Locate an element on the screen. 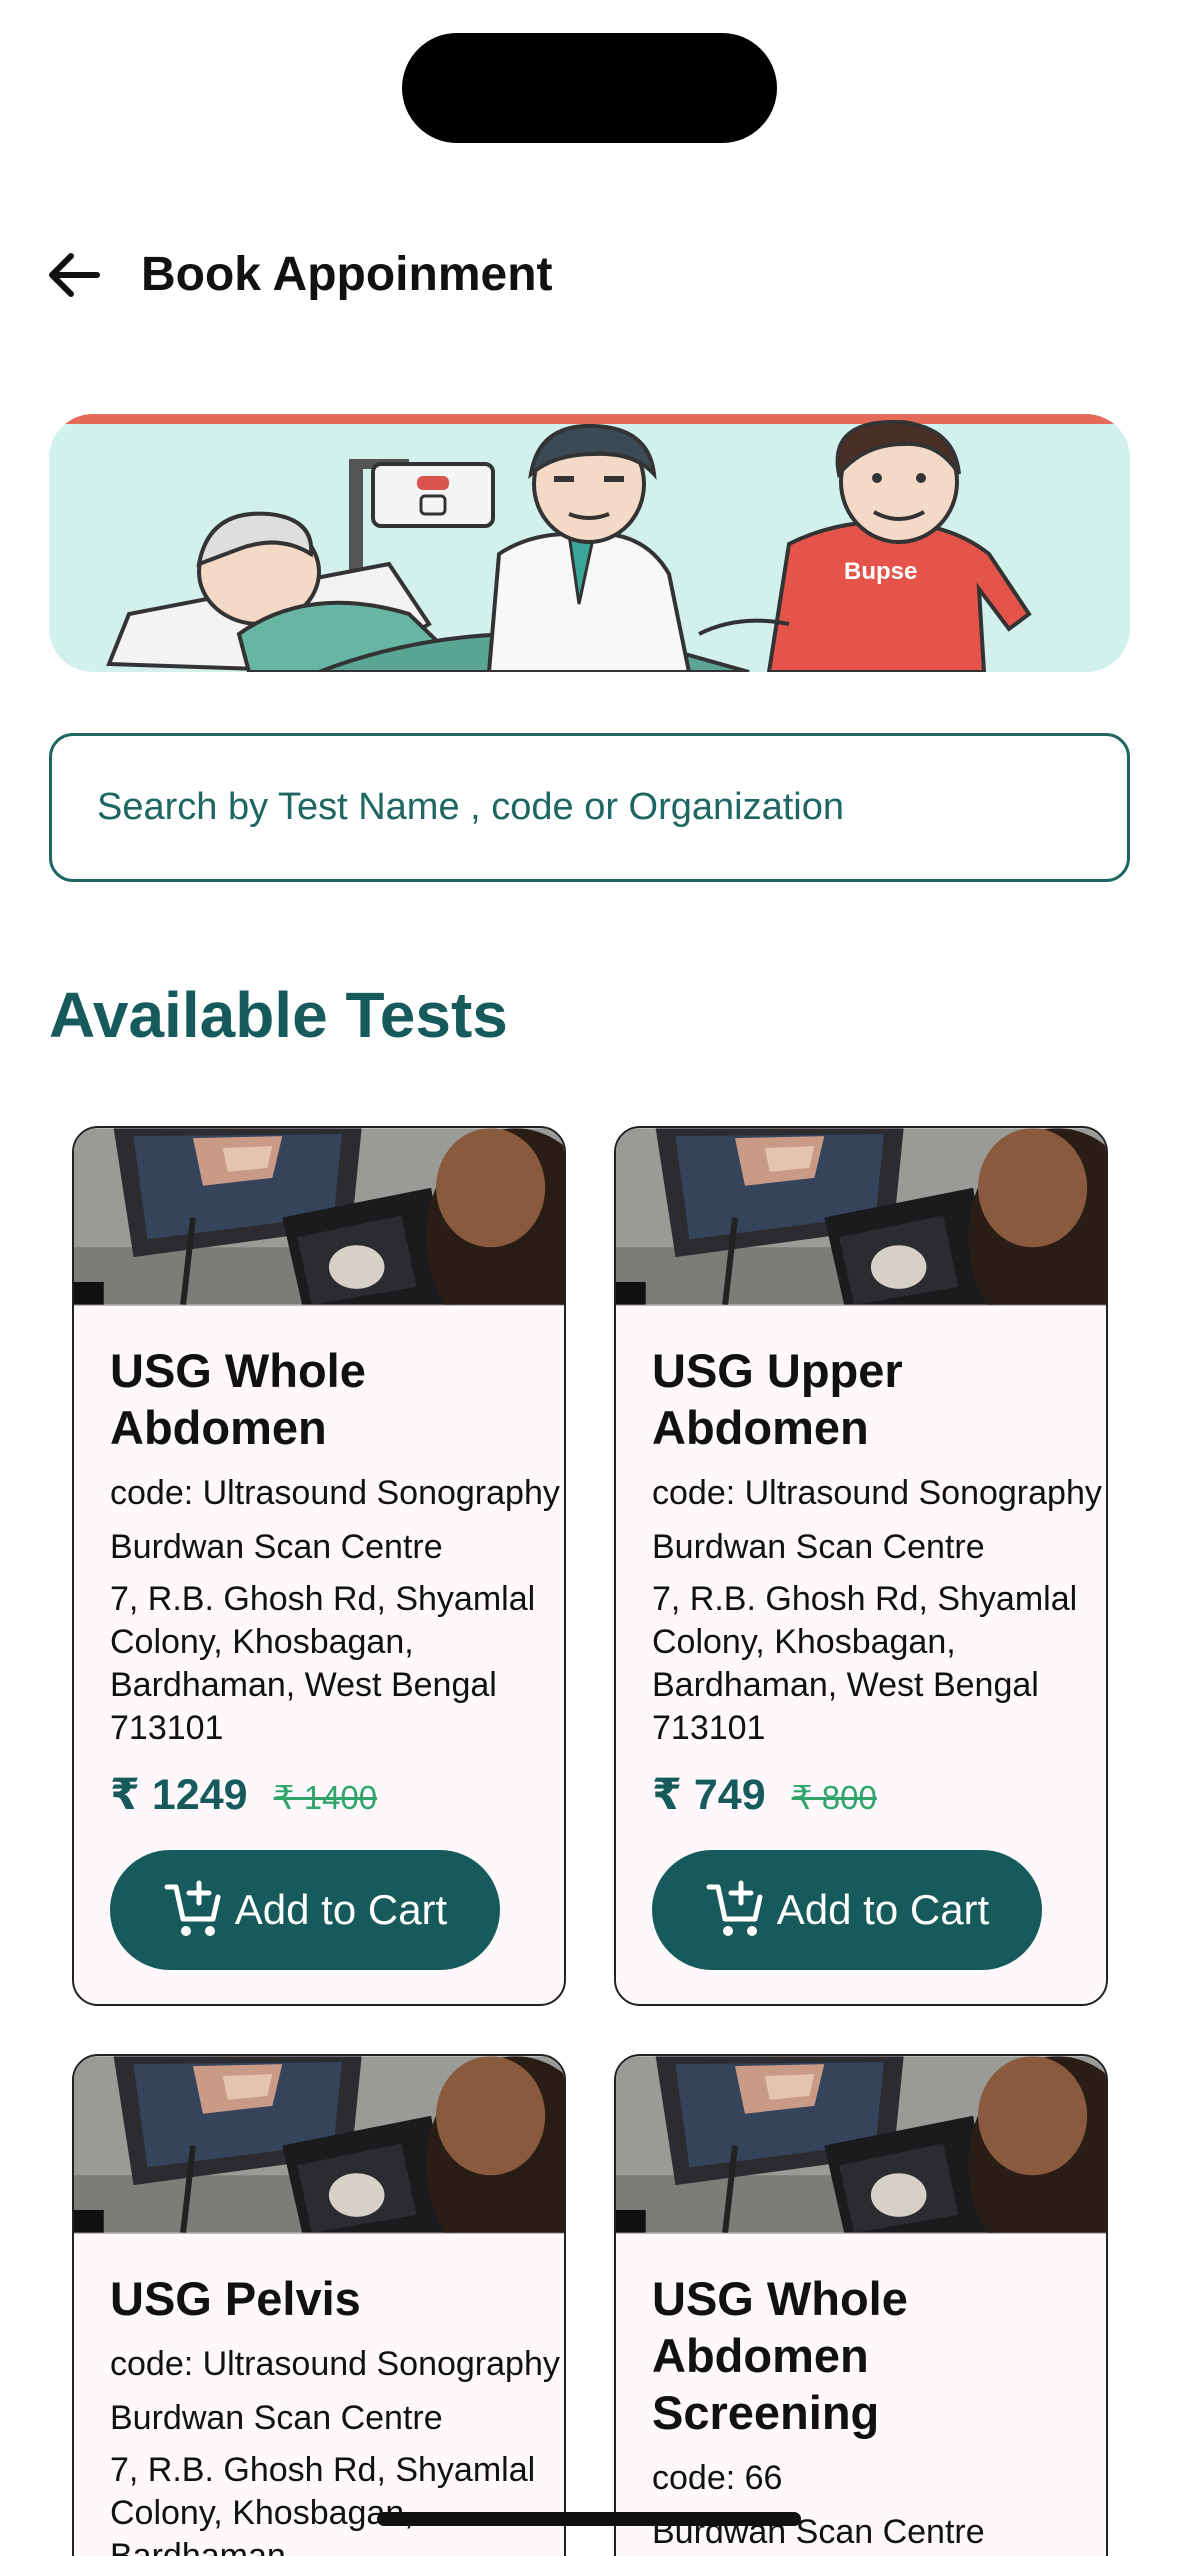 The image size is (1179, 2556). home-indicator is located at coordinates (589, 2519).